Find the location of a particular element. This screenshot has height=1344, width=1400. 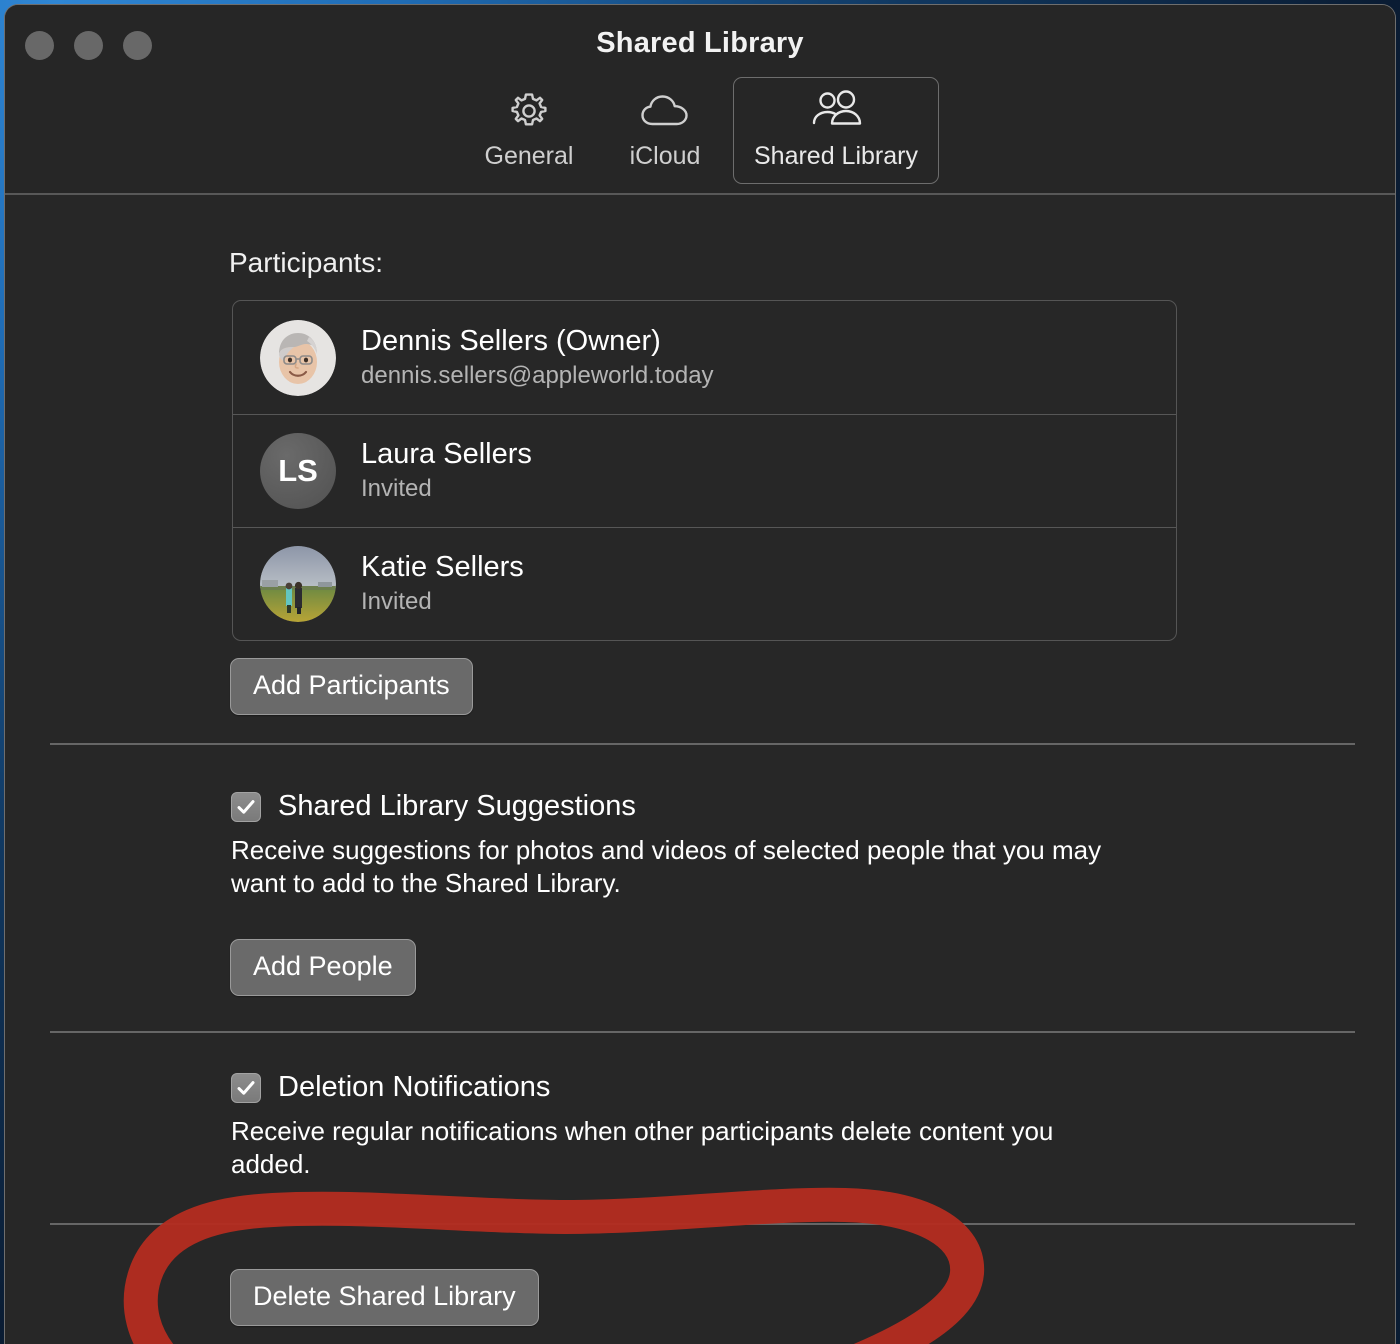

page-title: Shared Library is located at coordinates (700, 43).